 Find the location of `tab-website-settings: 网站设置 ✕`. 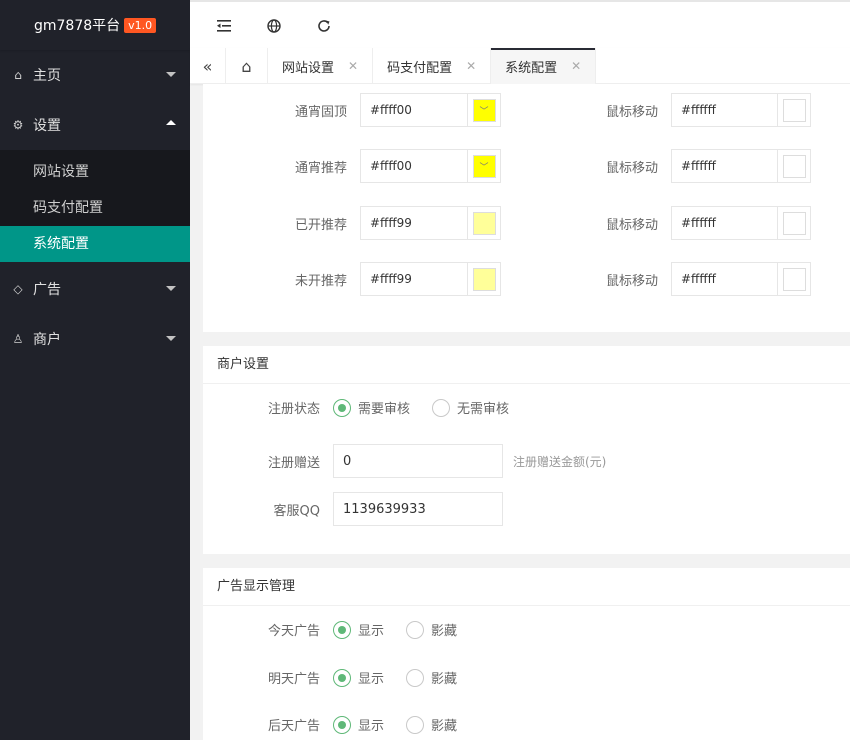

tab-website-settings: 网站设置 ✕ is located at coordinates (321, 66).